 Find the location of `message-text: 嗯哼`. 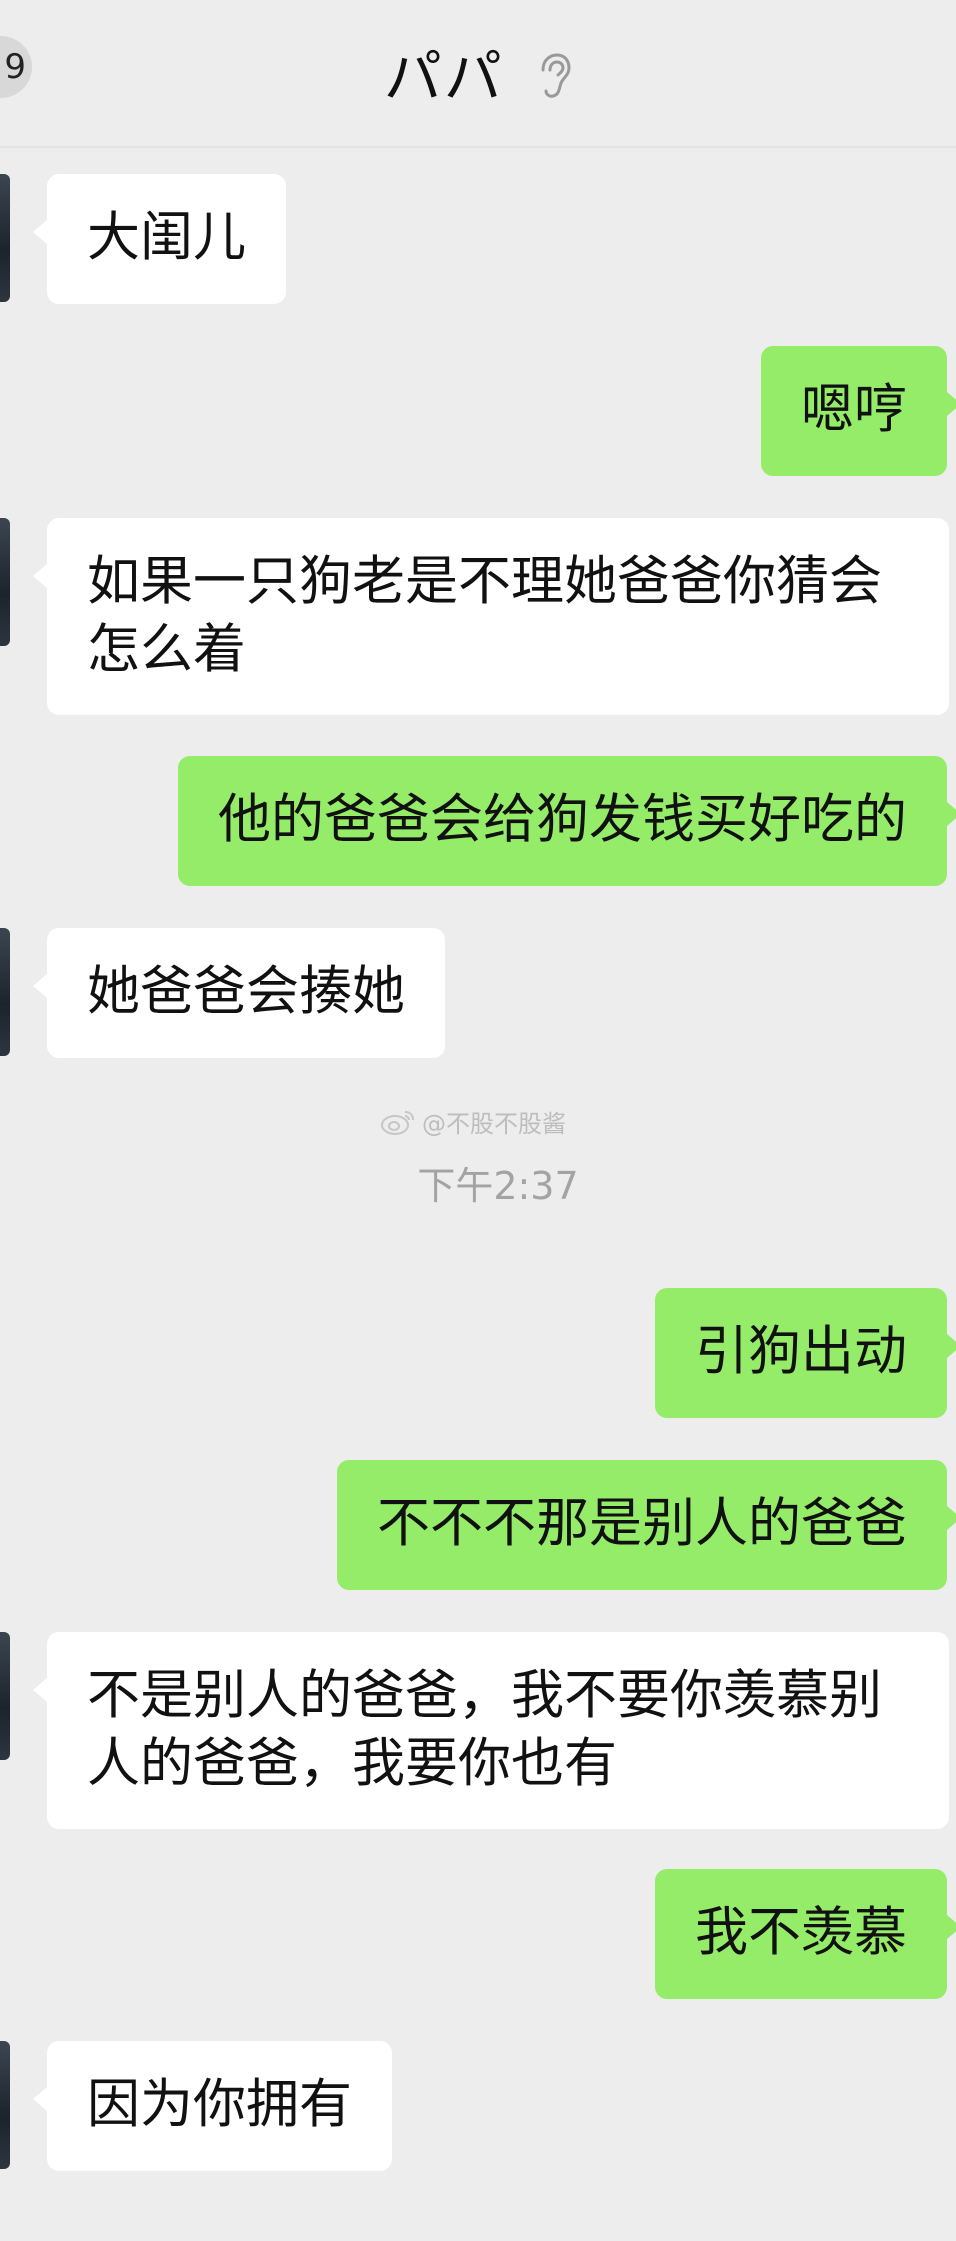

message-text: 嗯哼 is located at coordinates (854, 409).